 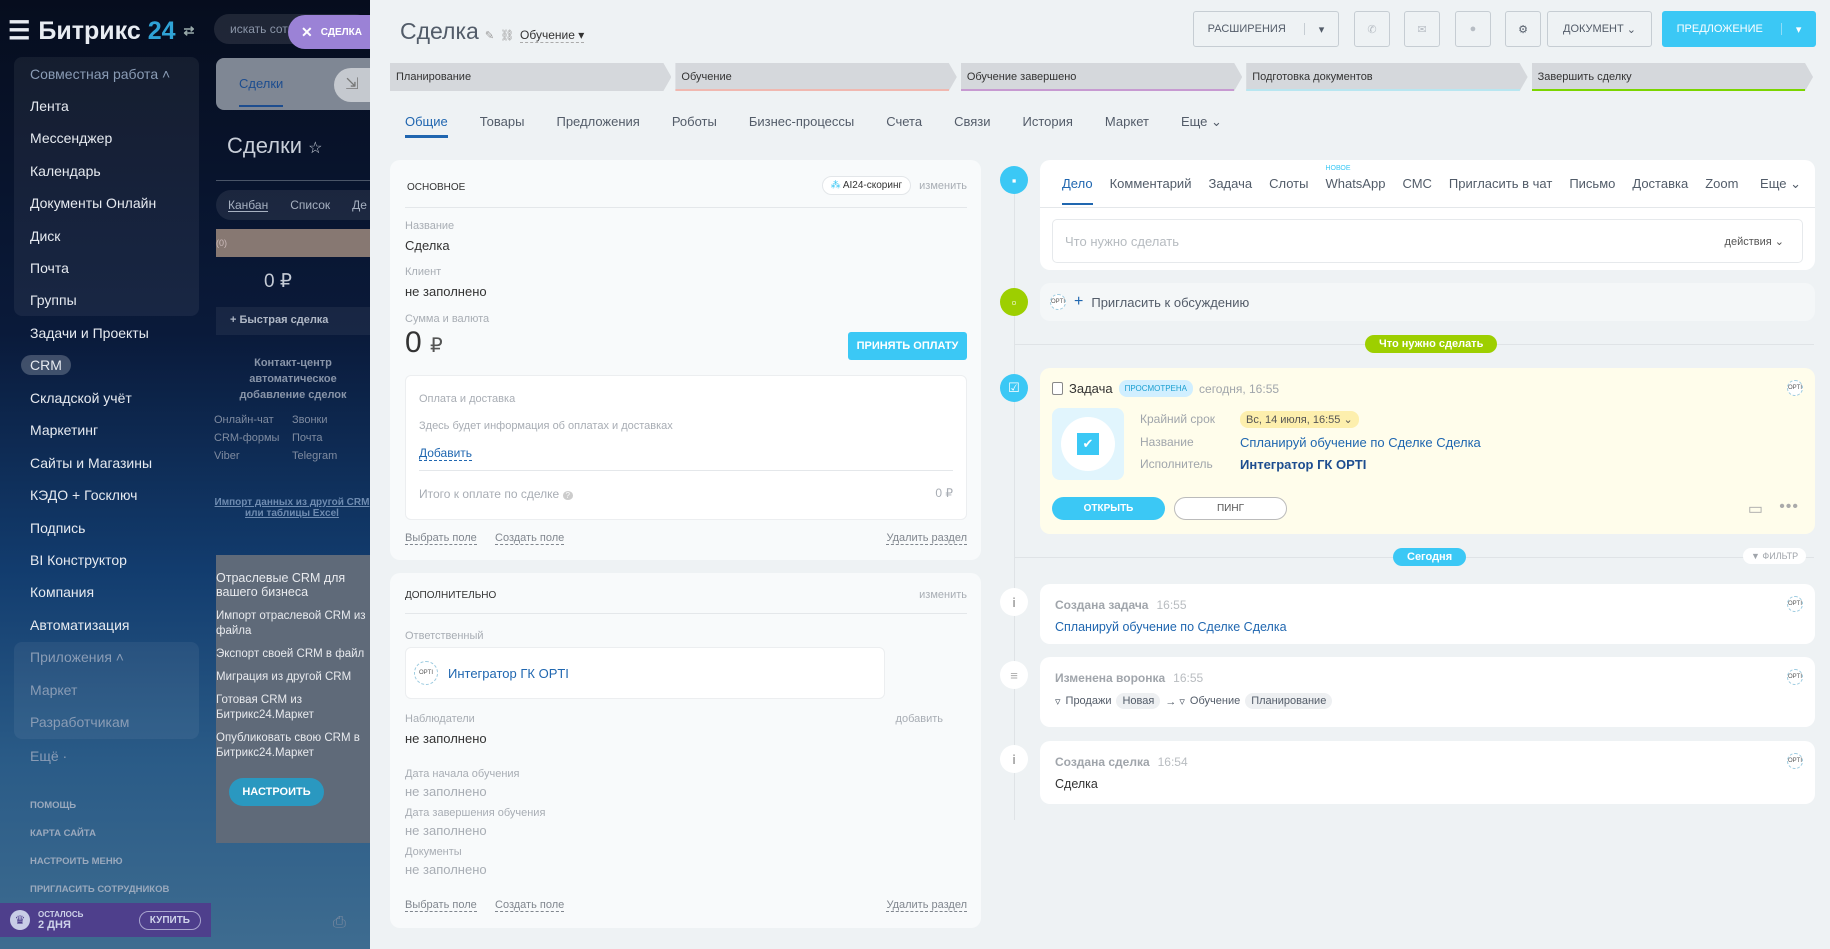 I want to click on sidebar-item: КЭДО + Госключ, so click(x=83, y=495).